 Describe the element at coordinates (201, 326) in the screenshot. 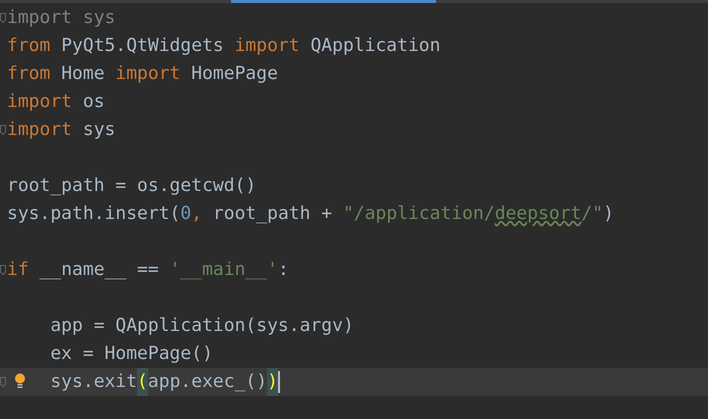

I see `code-line: app = QApplication(sys.argv)` at that location.